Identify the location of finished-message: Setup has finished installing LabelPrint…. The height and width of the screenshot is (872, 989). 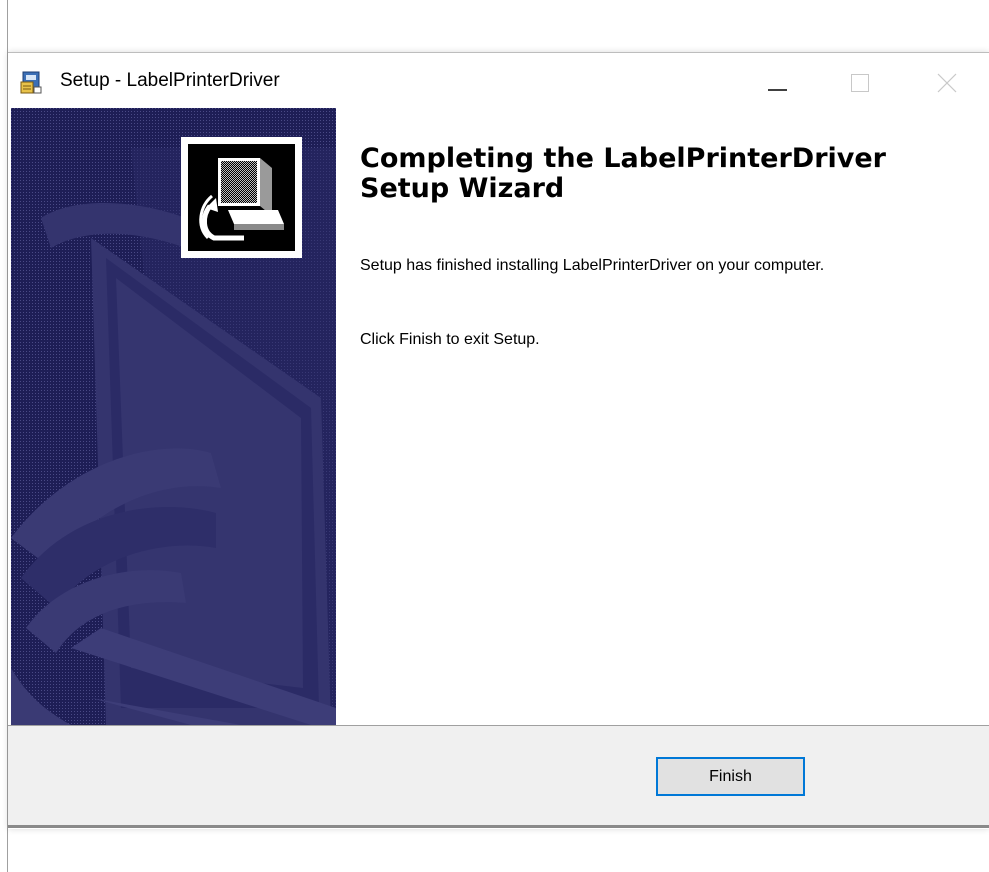
(592, 265).